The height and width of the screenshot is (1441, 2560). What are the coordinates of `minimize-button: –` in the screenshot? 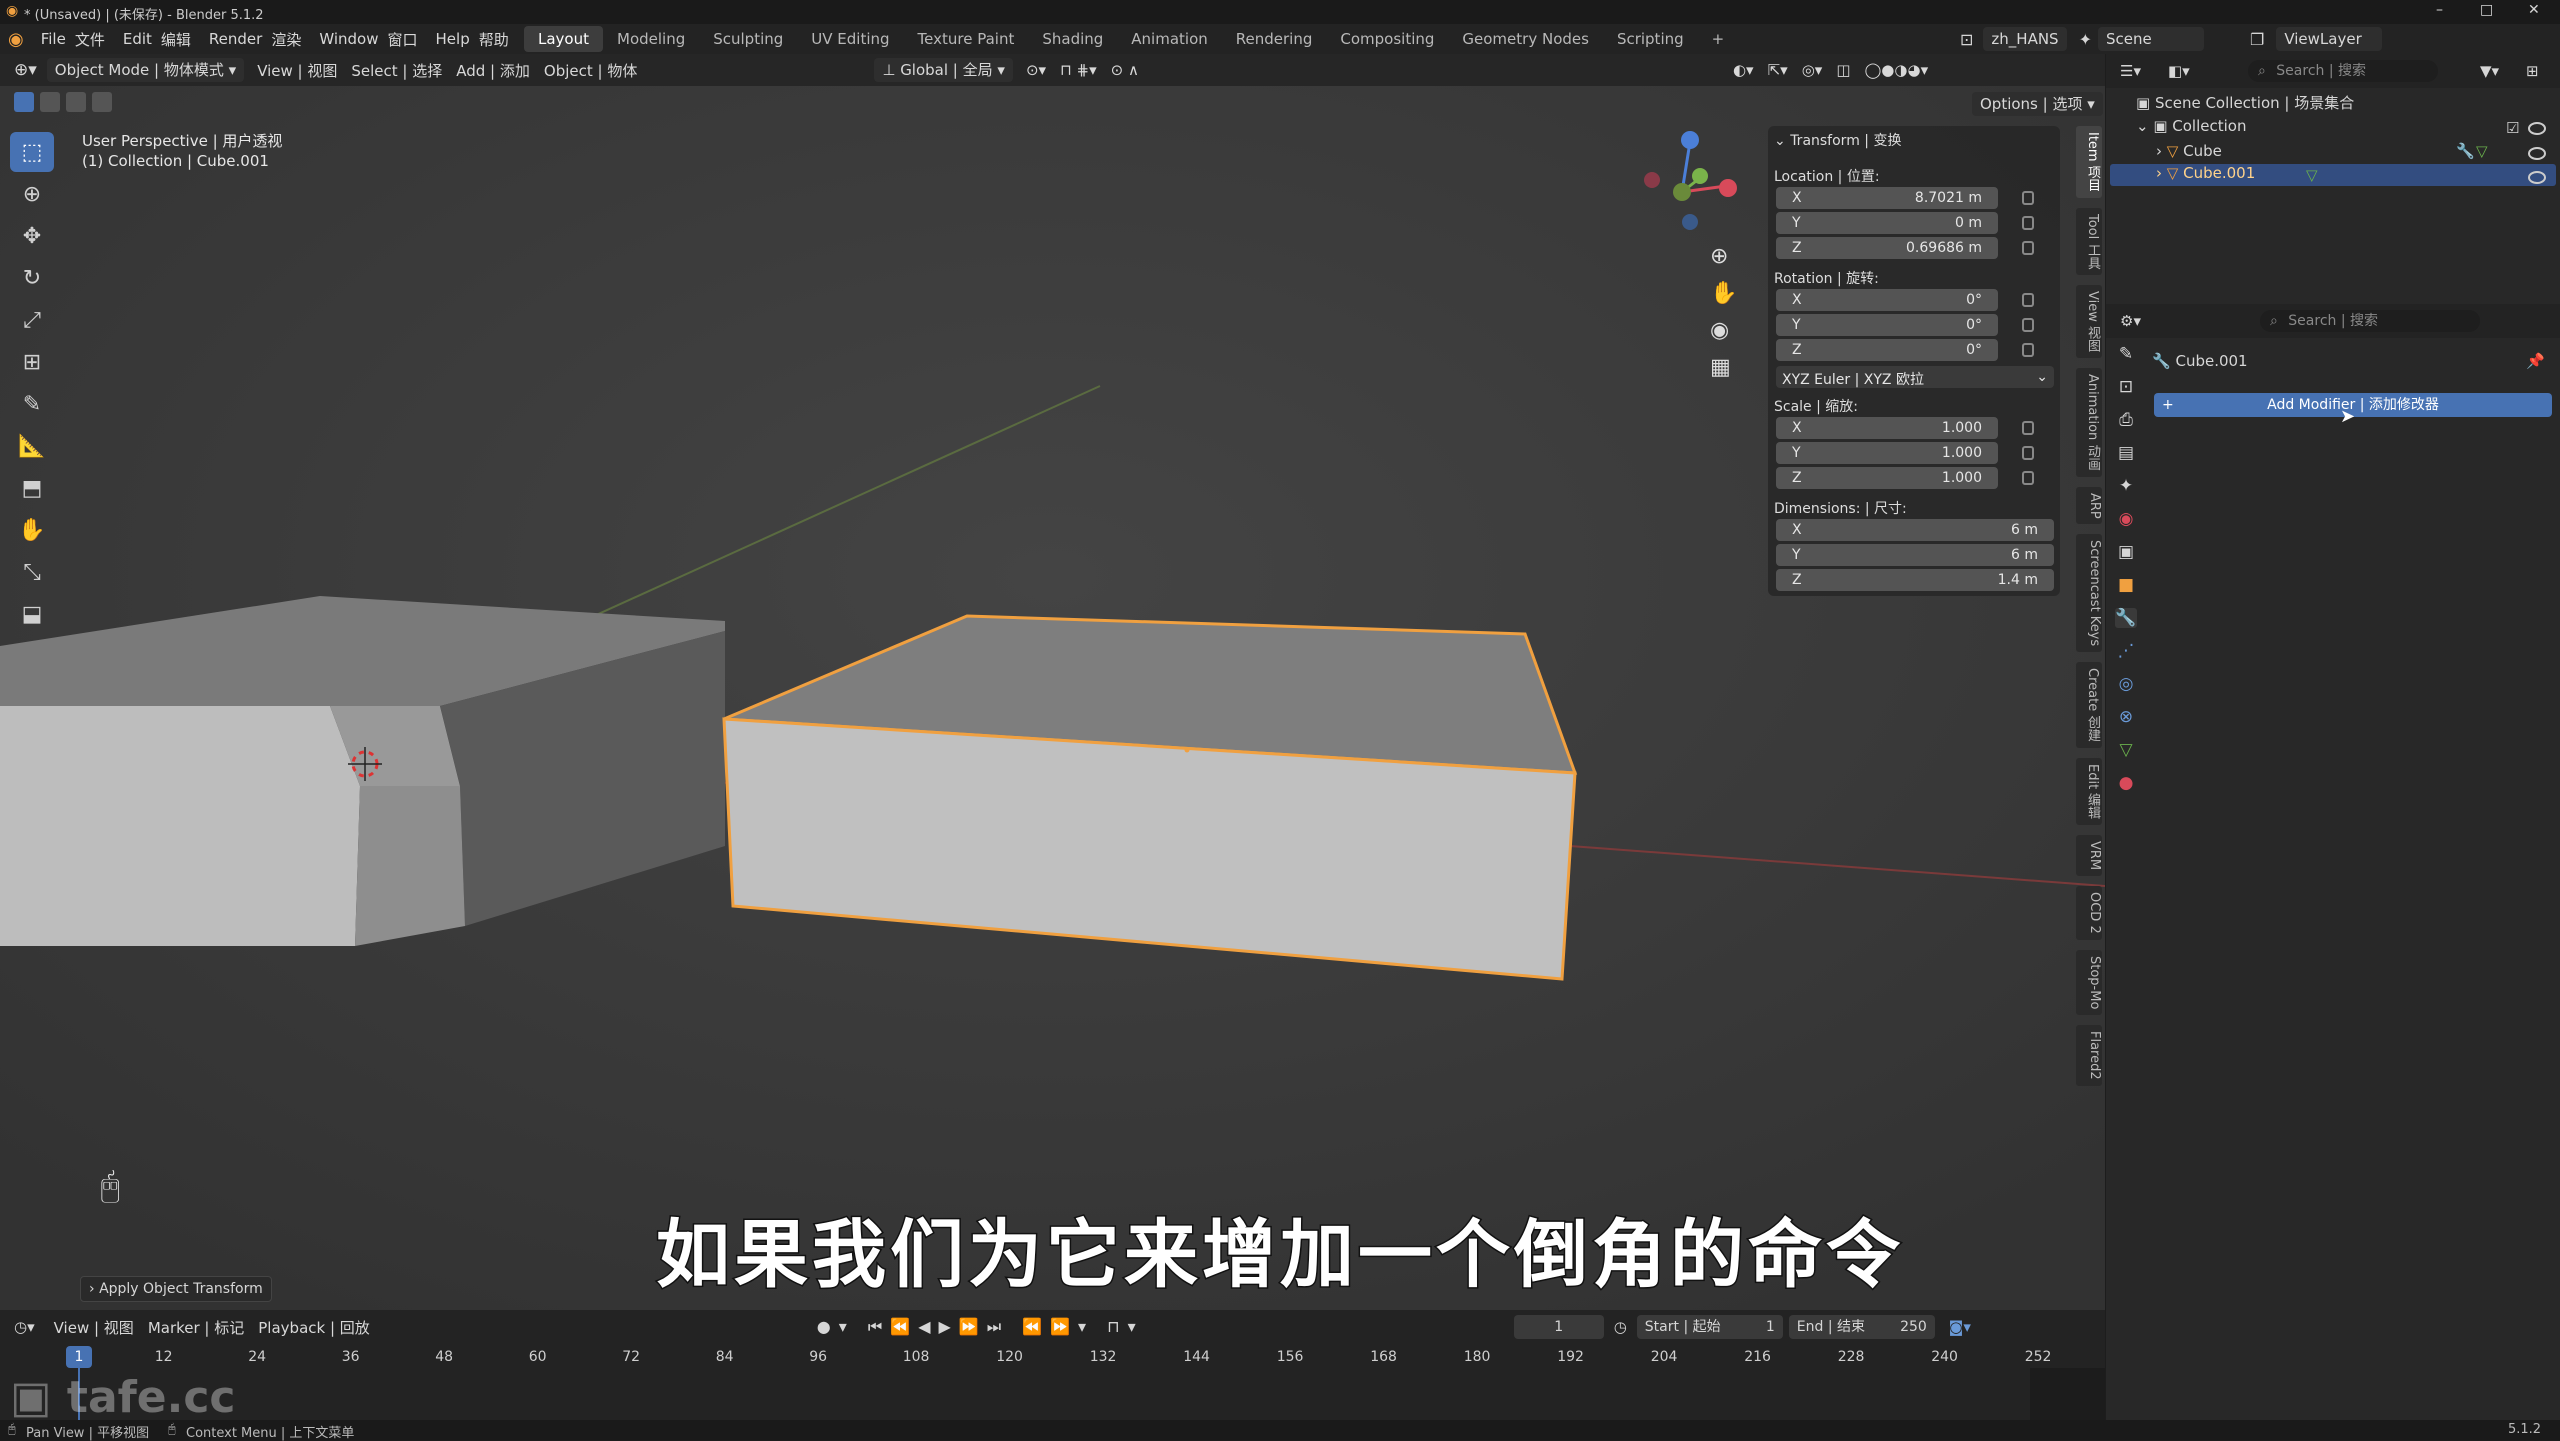 It's located at (2439, 10).